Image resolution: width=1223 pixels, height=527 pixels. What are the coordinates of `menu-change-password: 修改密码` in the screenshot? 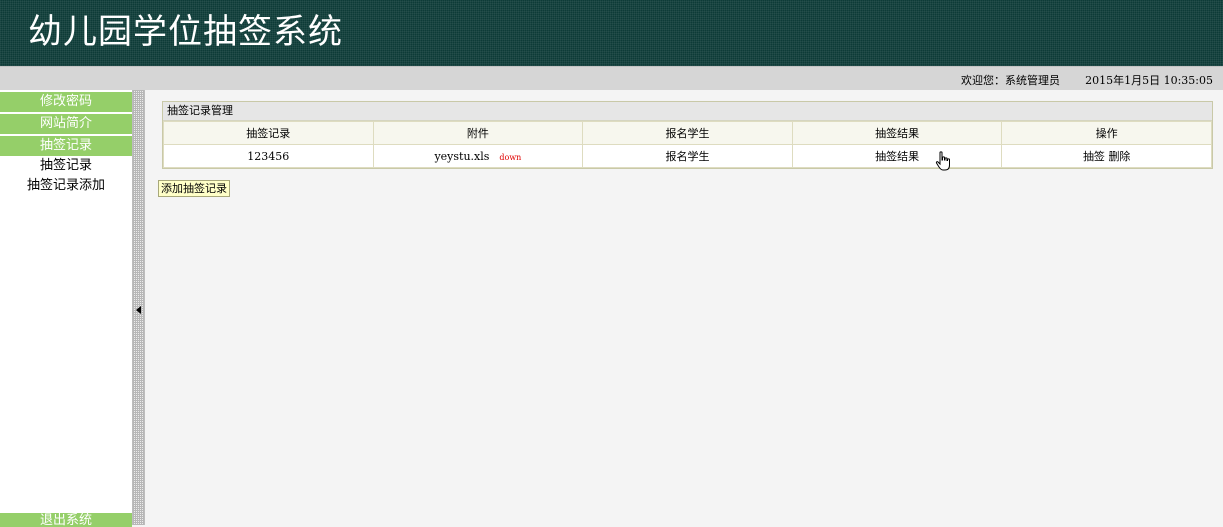 It's located at (66, 102).